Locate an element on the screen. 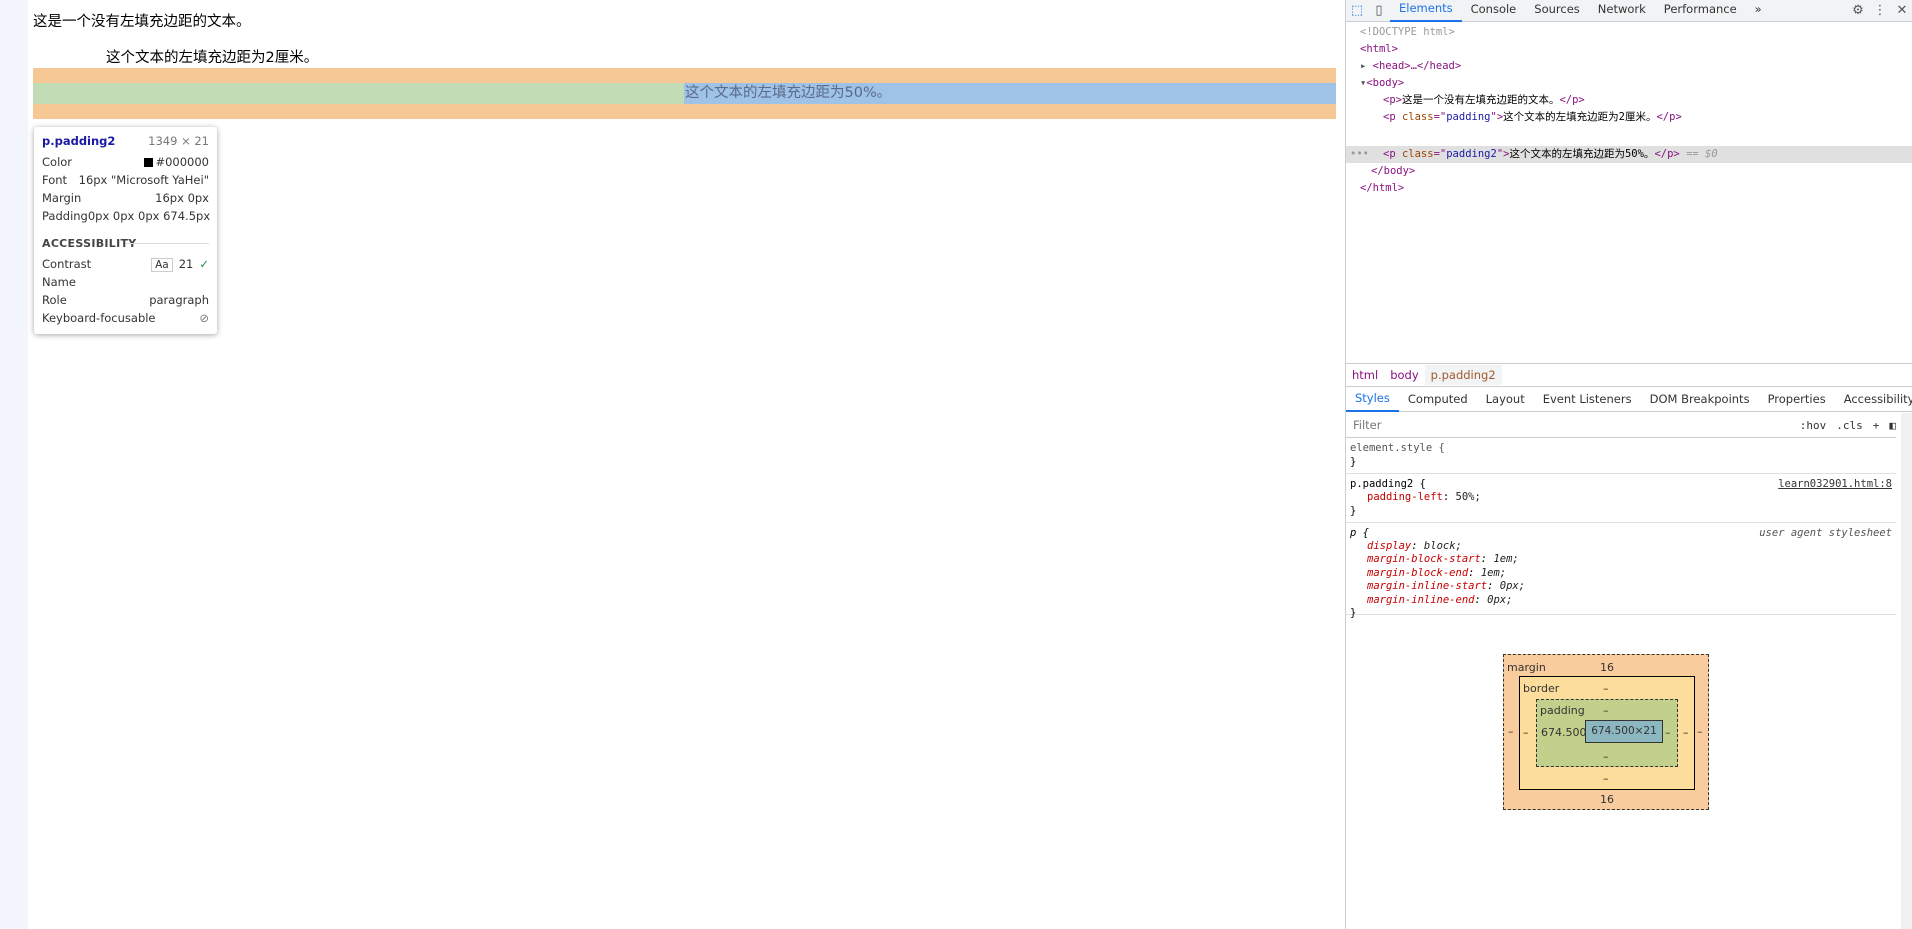  tab-event-listeners: Event Listeners is located at coordinates (1587, 399).